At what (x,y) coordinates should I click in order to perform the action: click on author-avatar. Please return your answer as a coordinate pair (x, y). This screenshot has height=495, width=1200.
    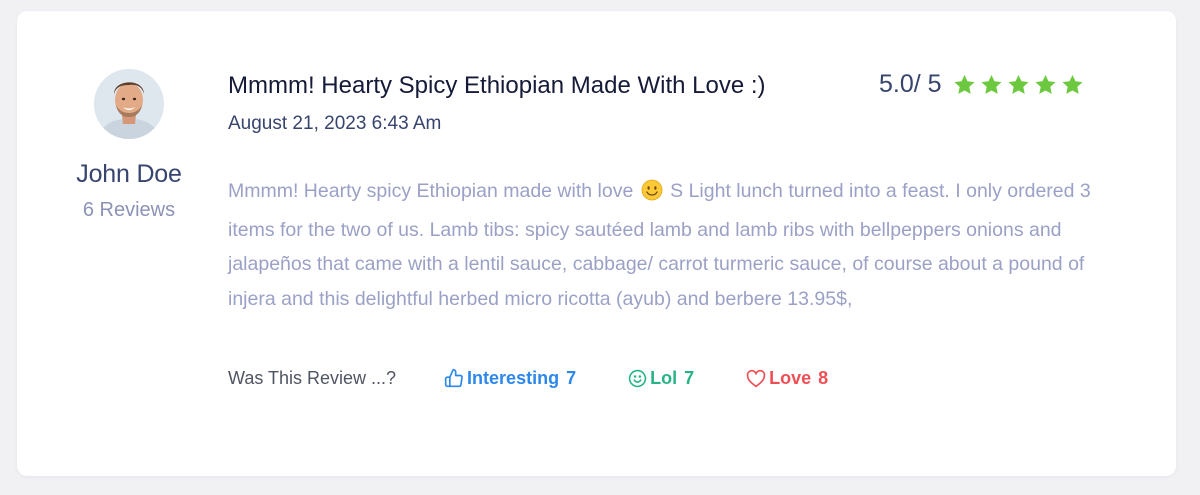
    Looking at the image, I should click on (129, 104).